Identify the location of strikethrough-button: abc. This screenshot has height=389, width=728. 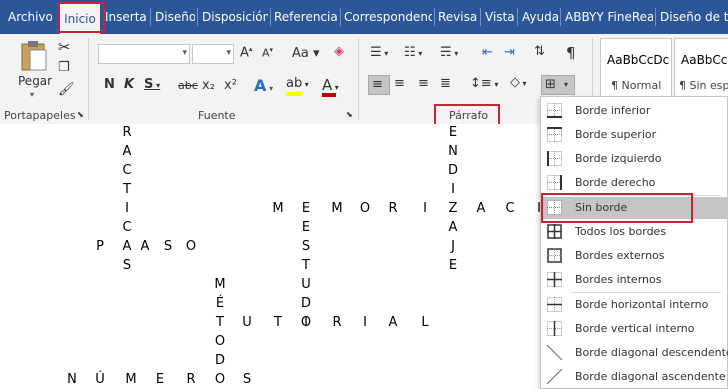
(188, 85).